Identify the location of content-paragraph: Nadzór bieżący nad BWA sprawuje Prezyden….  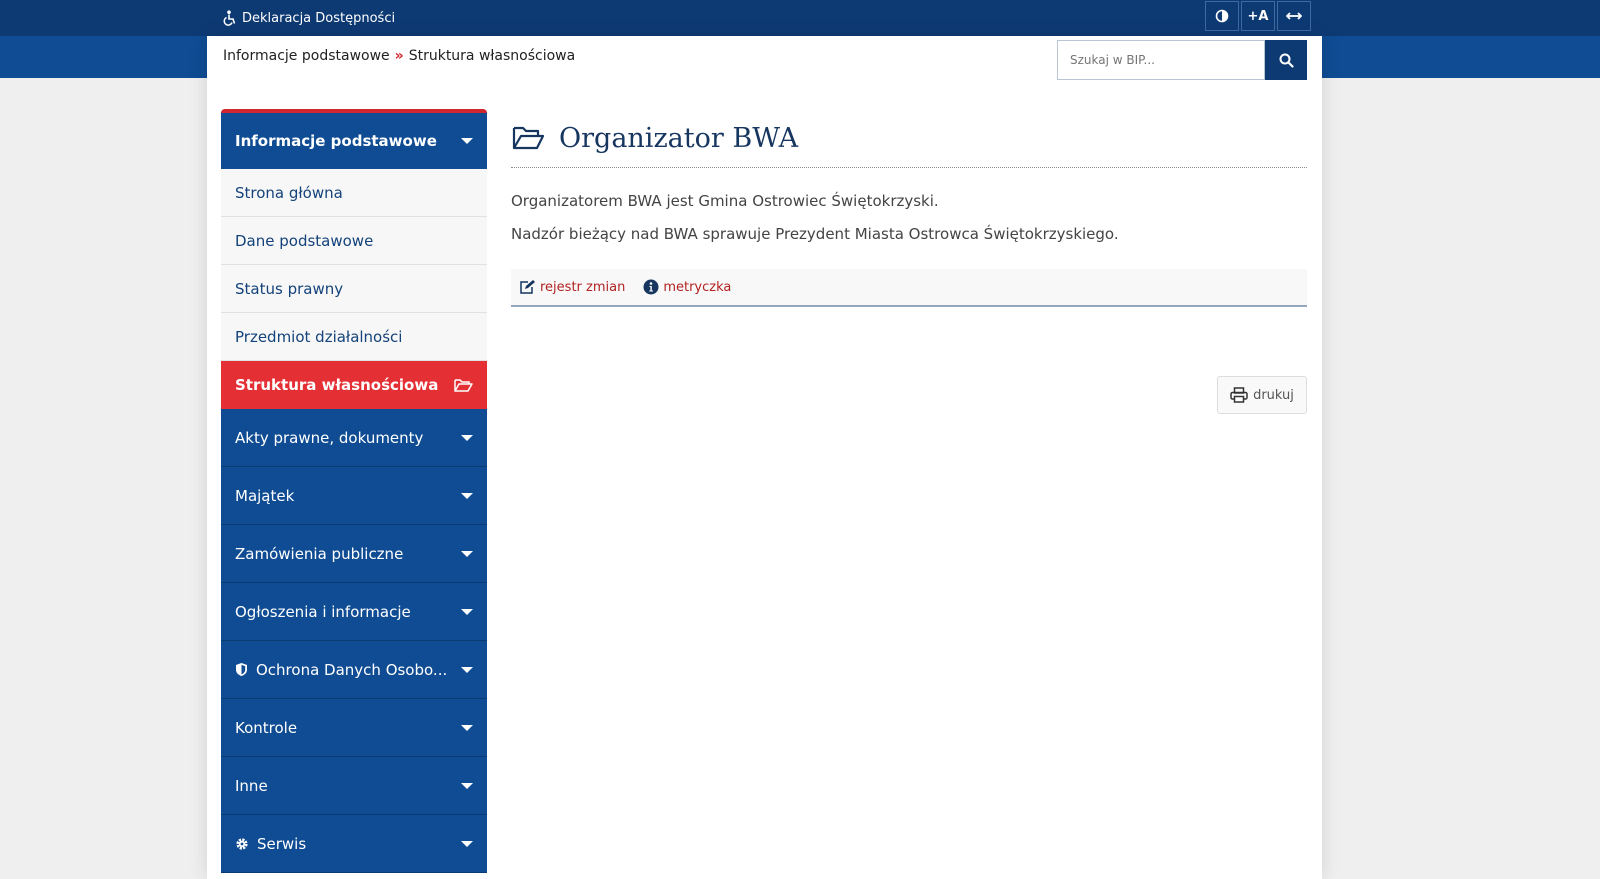
(815, 234).